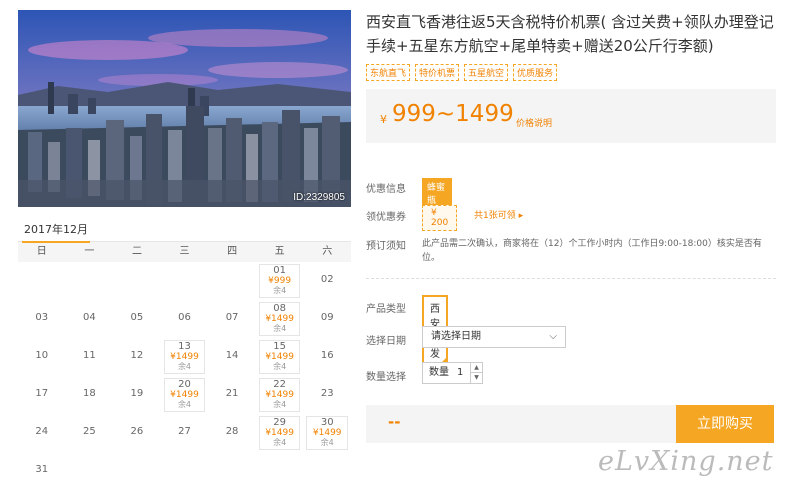  I want to click on date-select: 请选择日期 ⌵, so click(494, 337).